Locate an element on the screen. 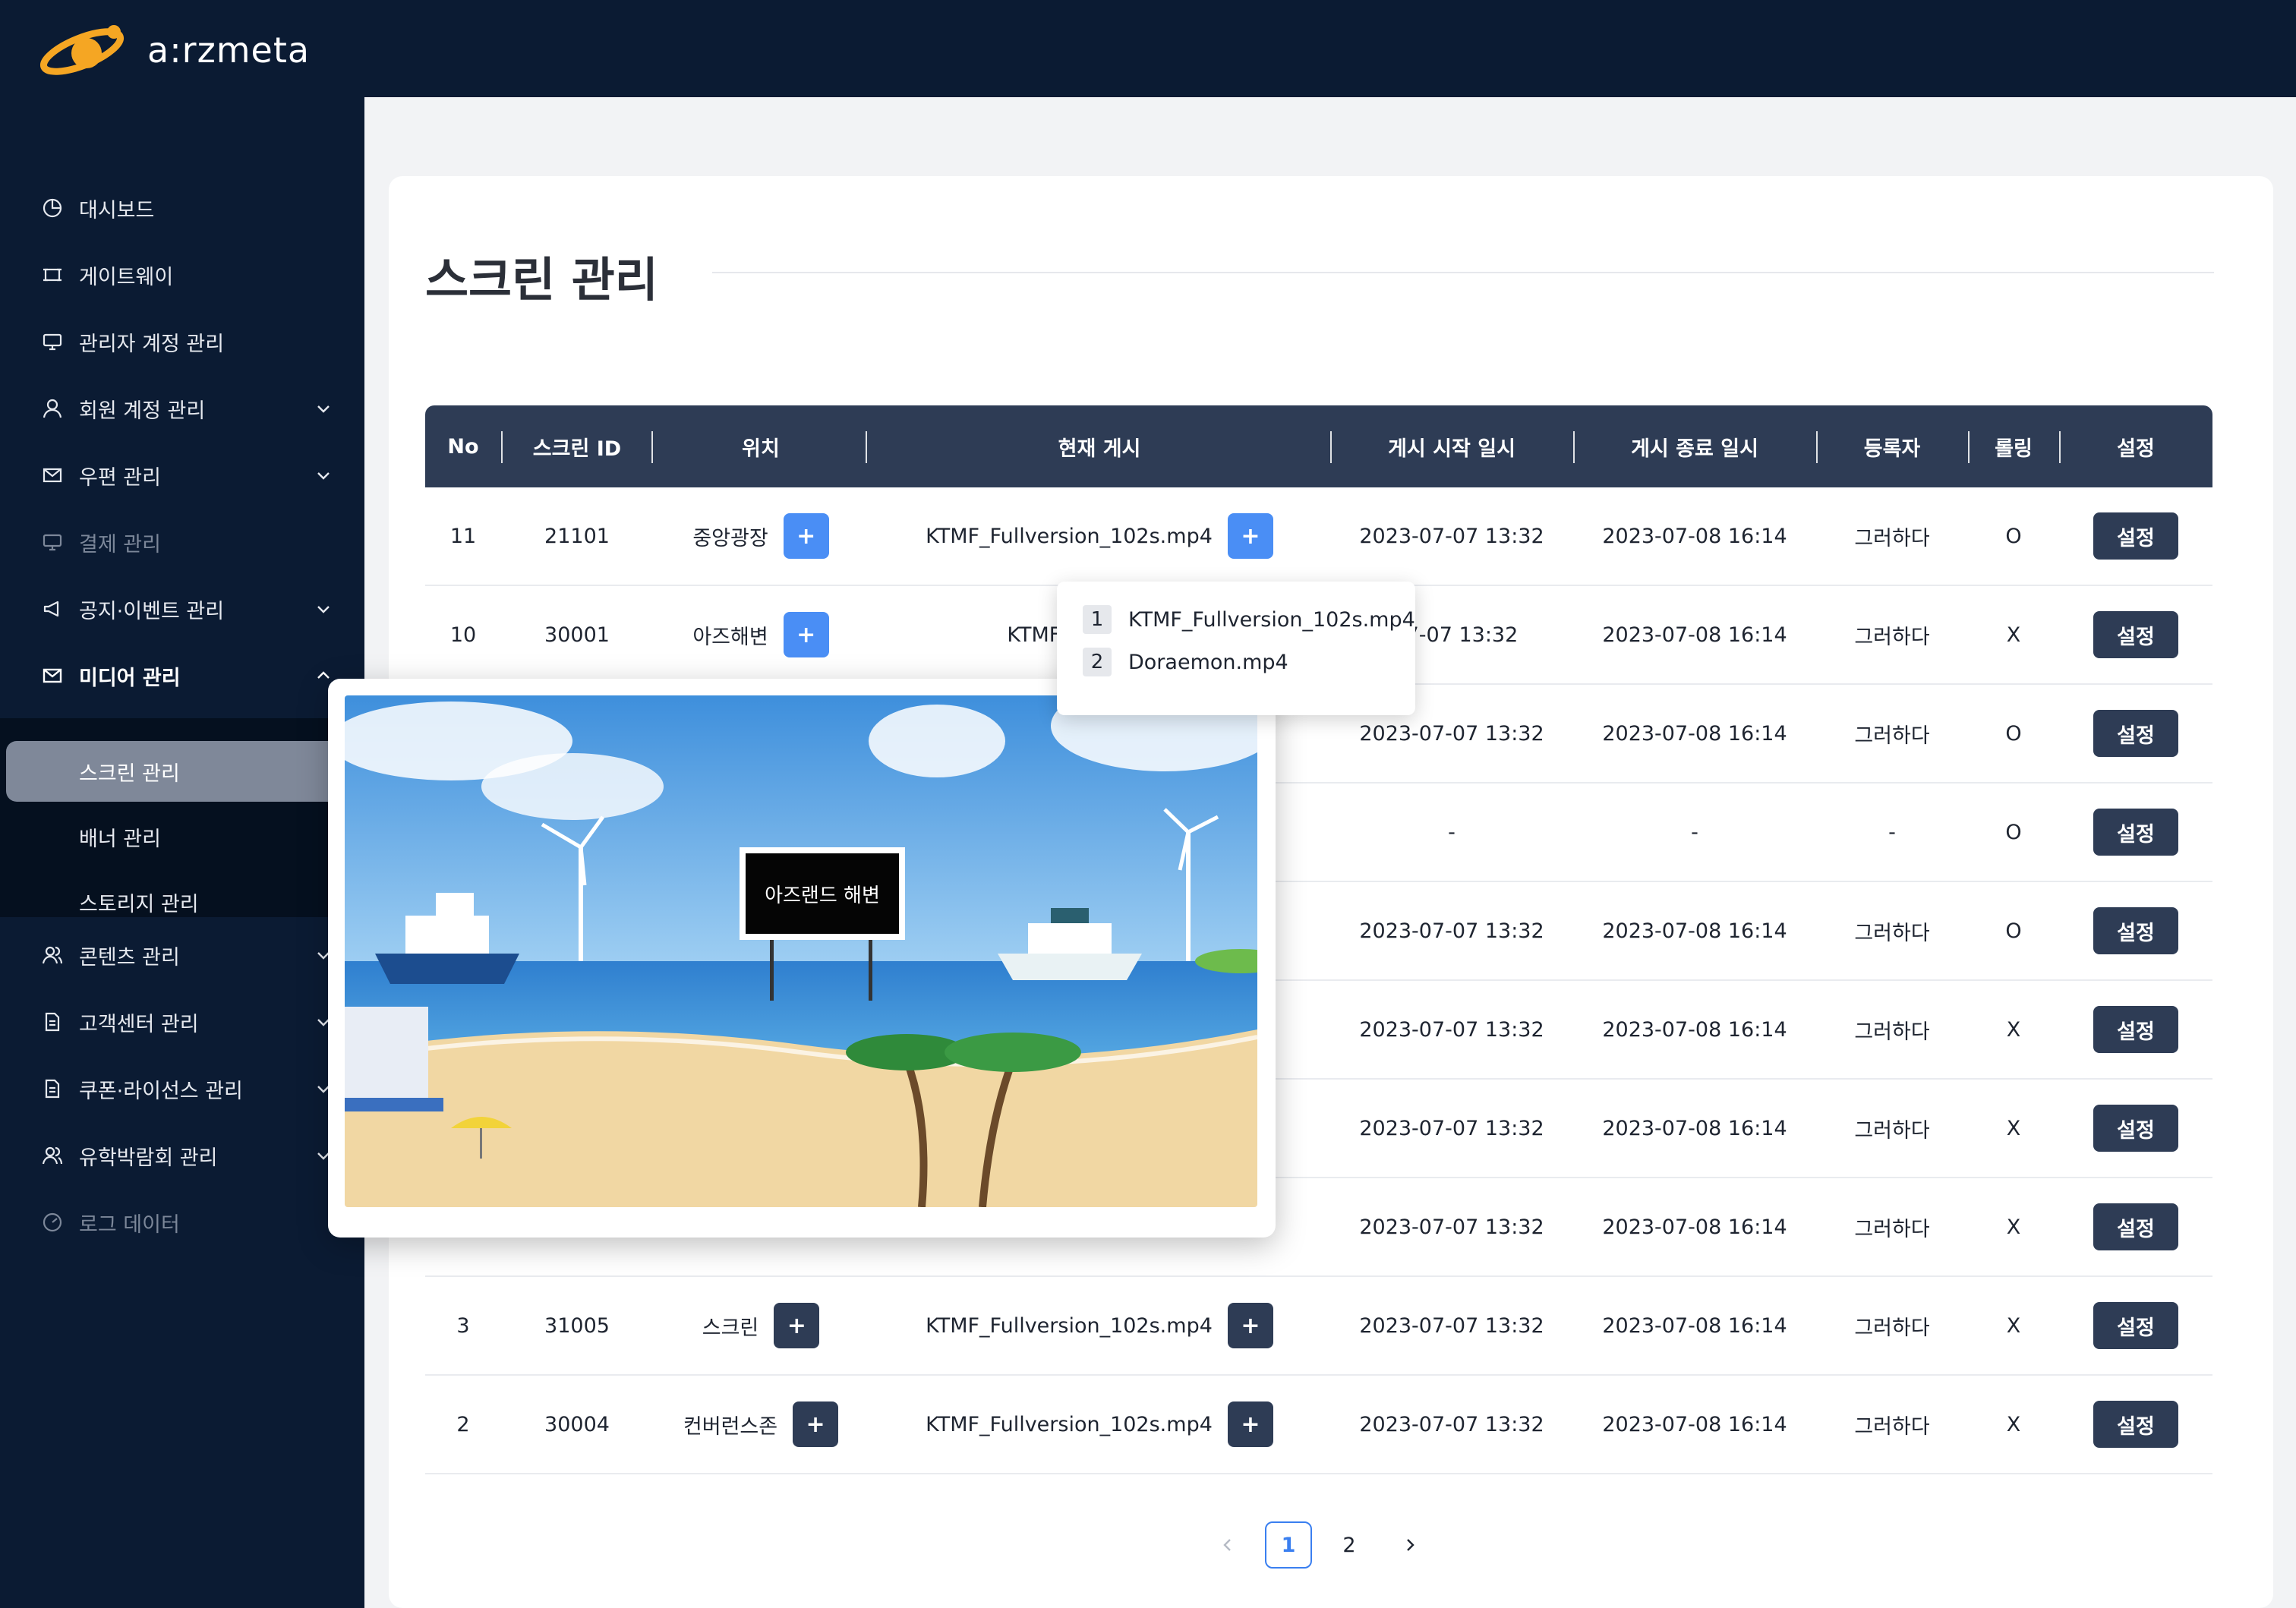 The width and height of the screenshot is (2296, 1608). pagination-page-2: 2 is located at coordinates (1350, 1545).